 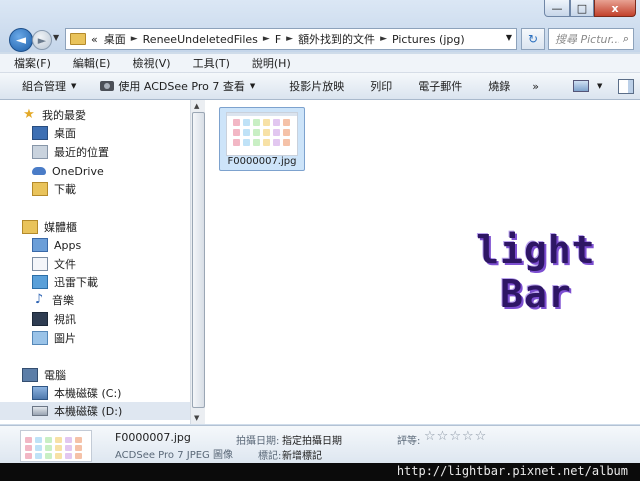 I want to click on nav-videos: 視訊, so click(x=111, y=319).